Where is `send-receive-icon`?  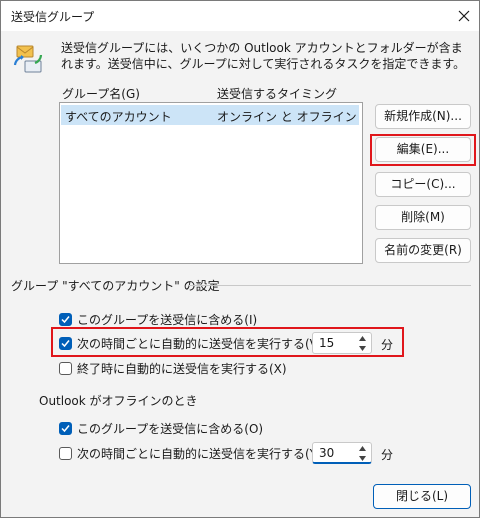
send-receive-icon is located at coordinates (28, 59).